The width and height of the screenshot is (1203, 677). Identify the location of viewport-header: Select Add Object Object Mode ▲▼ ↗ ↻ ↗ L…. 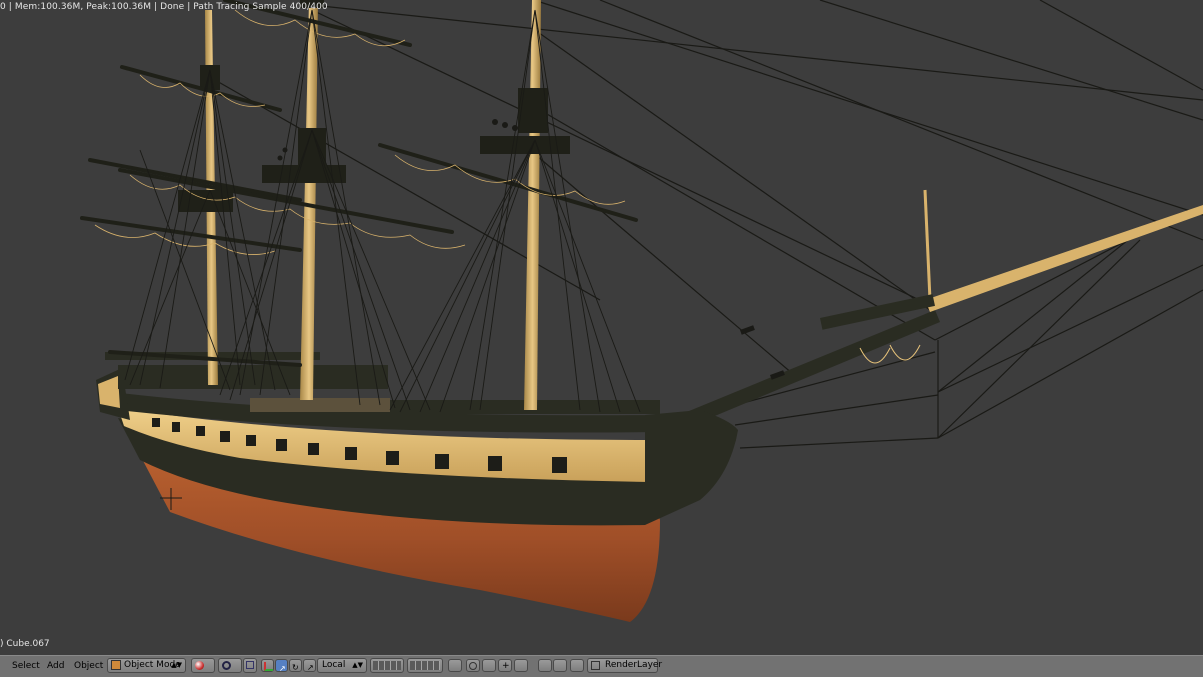
(601, 666).